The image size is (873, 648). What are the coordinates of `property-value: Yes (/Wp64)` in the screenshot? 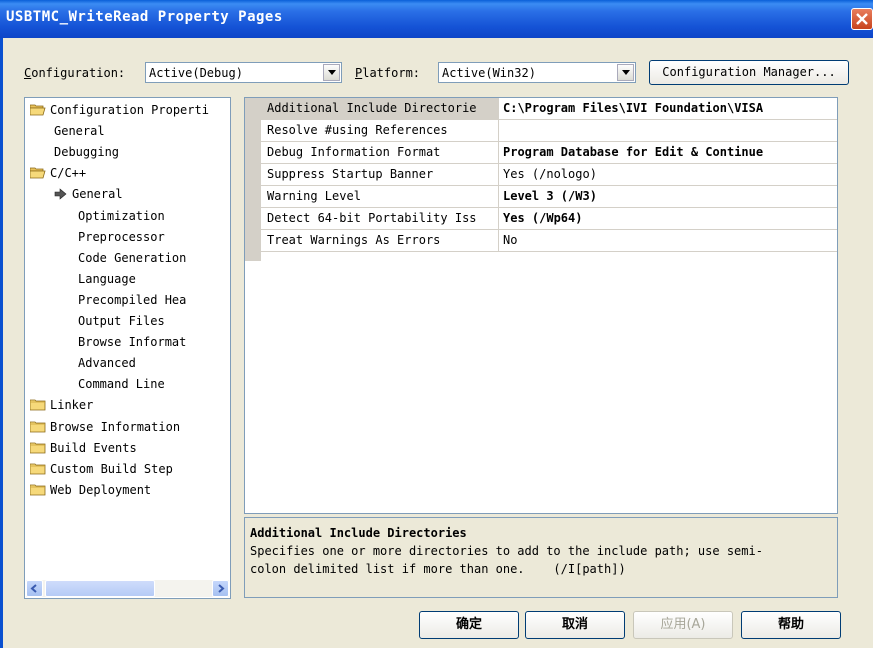 It's located at (669, 218).